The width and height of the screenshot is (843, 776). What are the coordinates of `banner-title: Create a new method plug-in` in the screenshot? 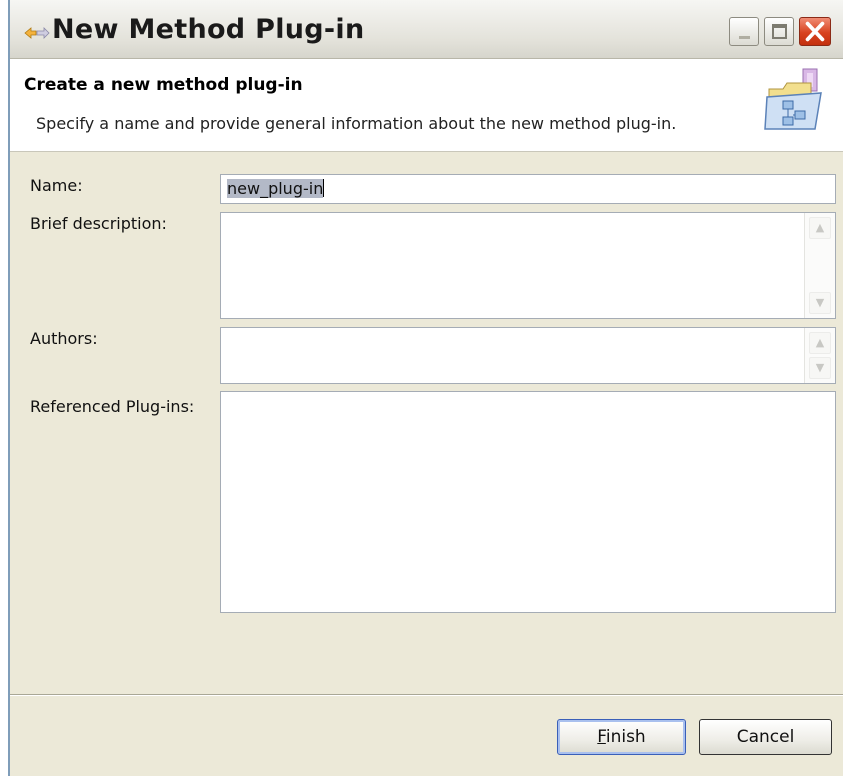 It's located at (163, 85).